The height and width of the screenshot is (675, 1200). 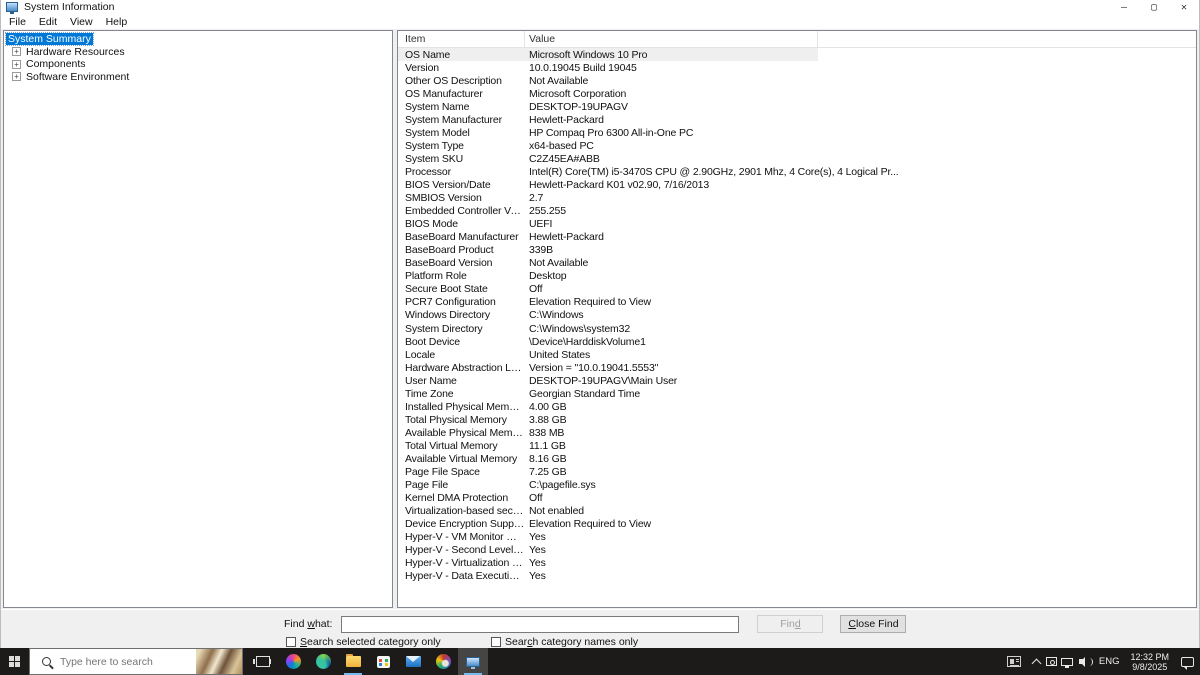 I want to click on table-row: Installed Physical Memory (RAM) 4.00 GB, so click(x=608, y=406).